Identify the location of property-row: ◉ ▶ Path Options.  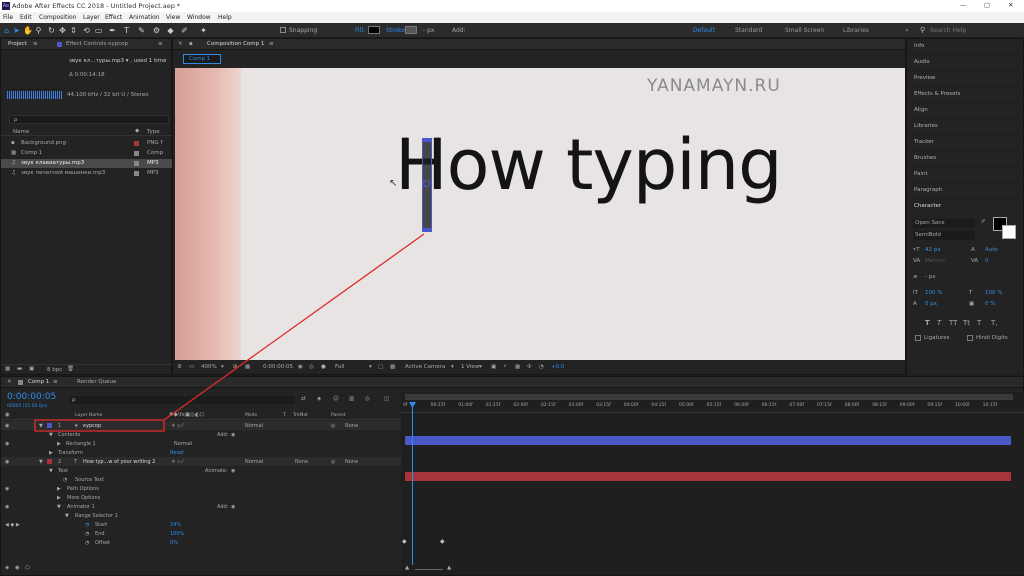
(201, 488).